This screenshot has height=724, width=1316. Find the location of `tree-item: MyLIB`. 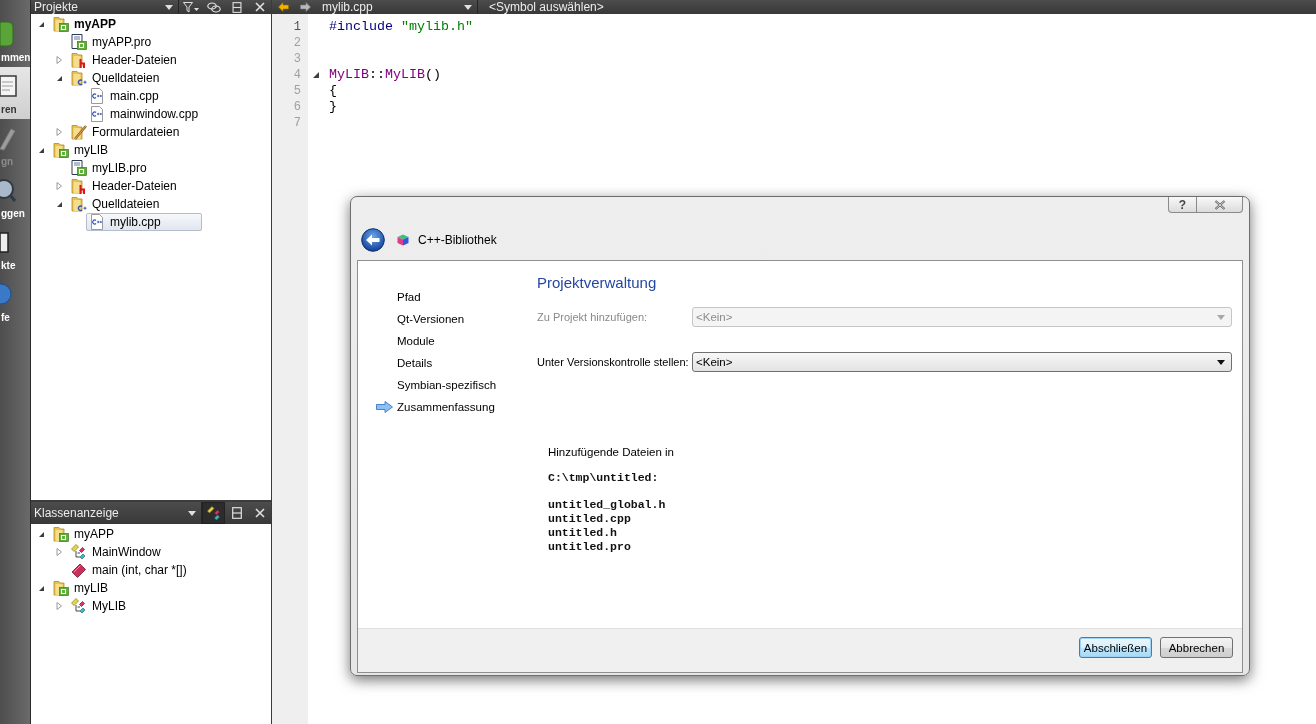

tree-item: MyLIB is located at coordinates (98, 606).